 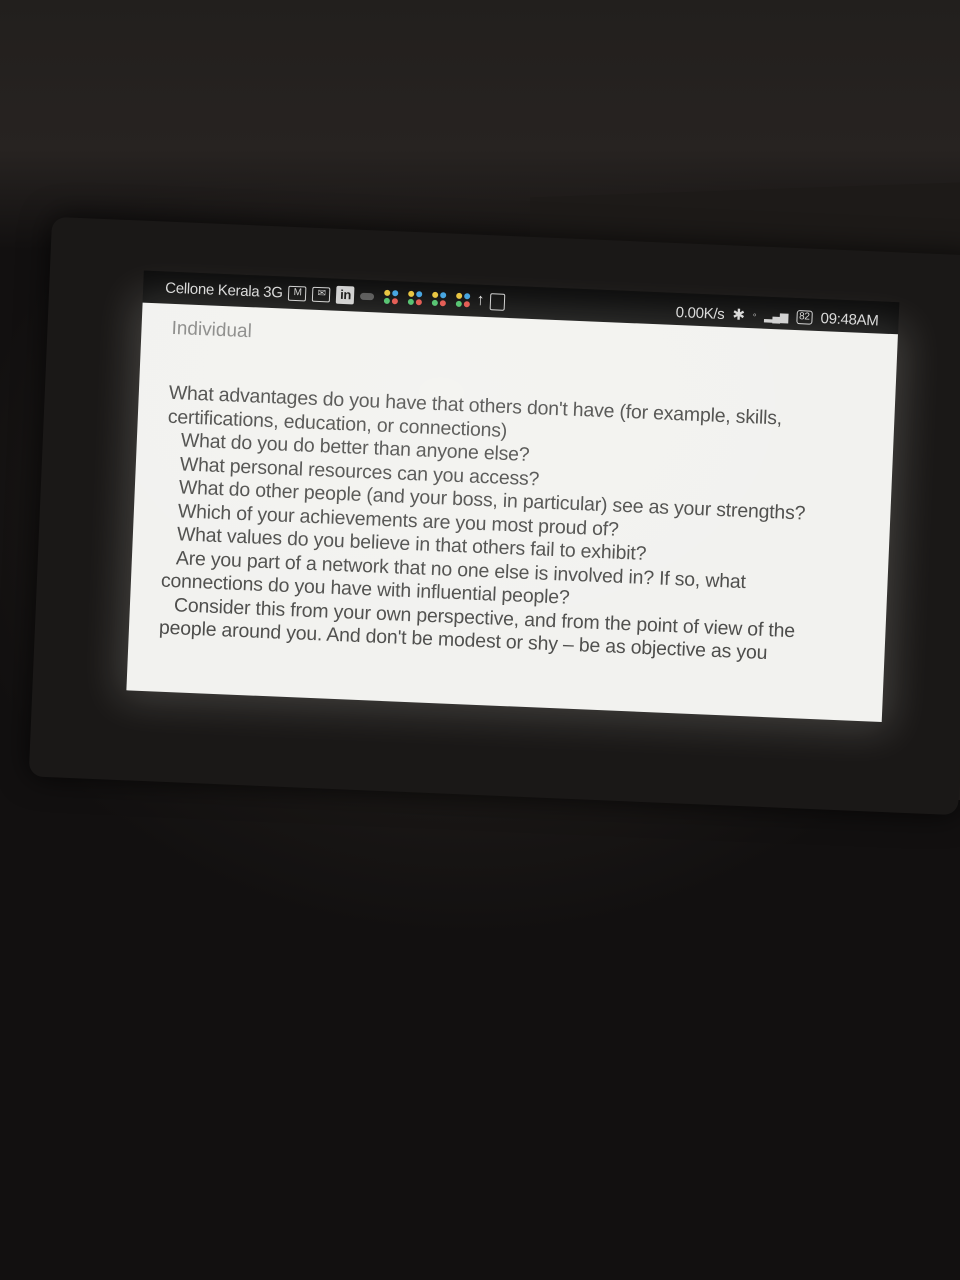 What do you see at coordinates (224, 290) in the screenshot?
I see `carrier-label: Cellone Kerala 3G` at bounding box center [224, 290].